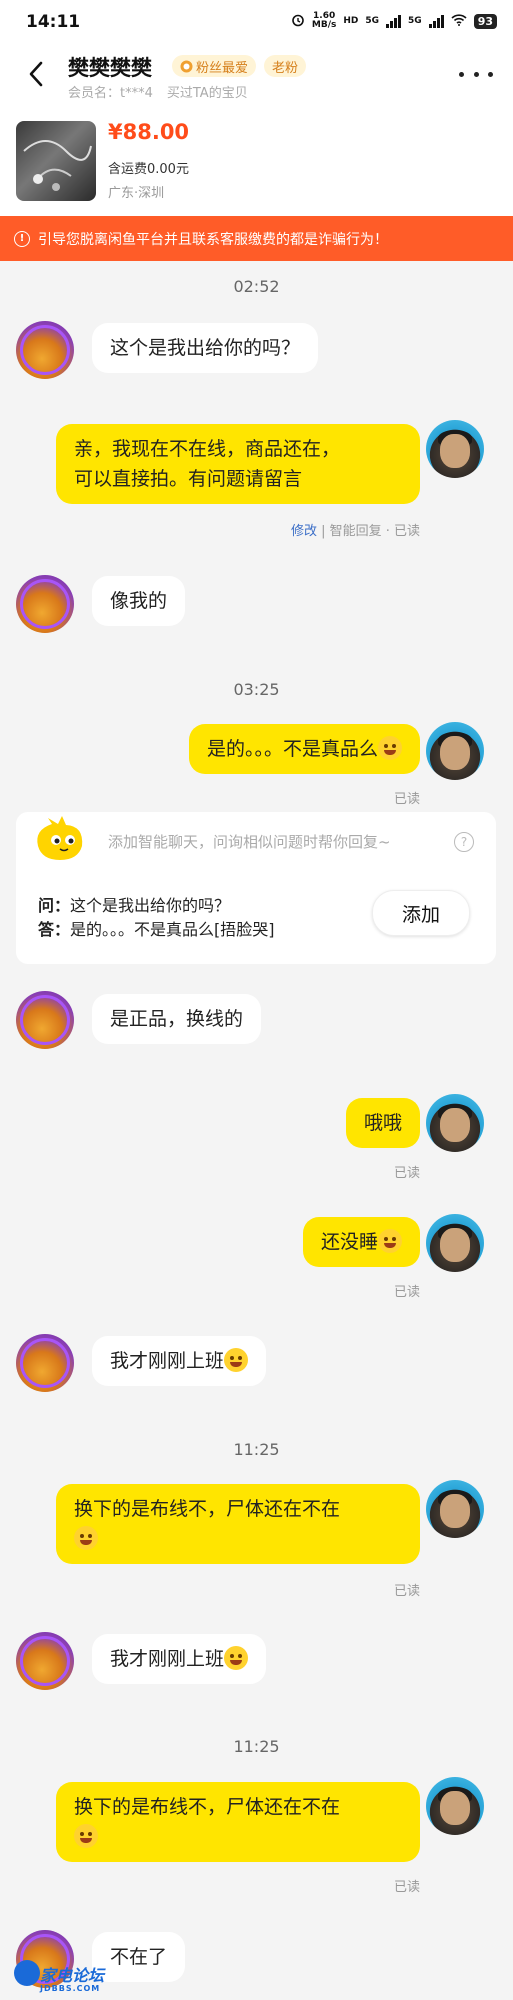 Image resolution: width=513 pixels, height=2000 pixels. Describe the element at coordinates (27, 1973) in the screenshot. I see `forum-logo-icon` at that location.